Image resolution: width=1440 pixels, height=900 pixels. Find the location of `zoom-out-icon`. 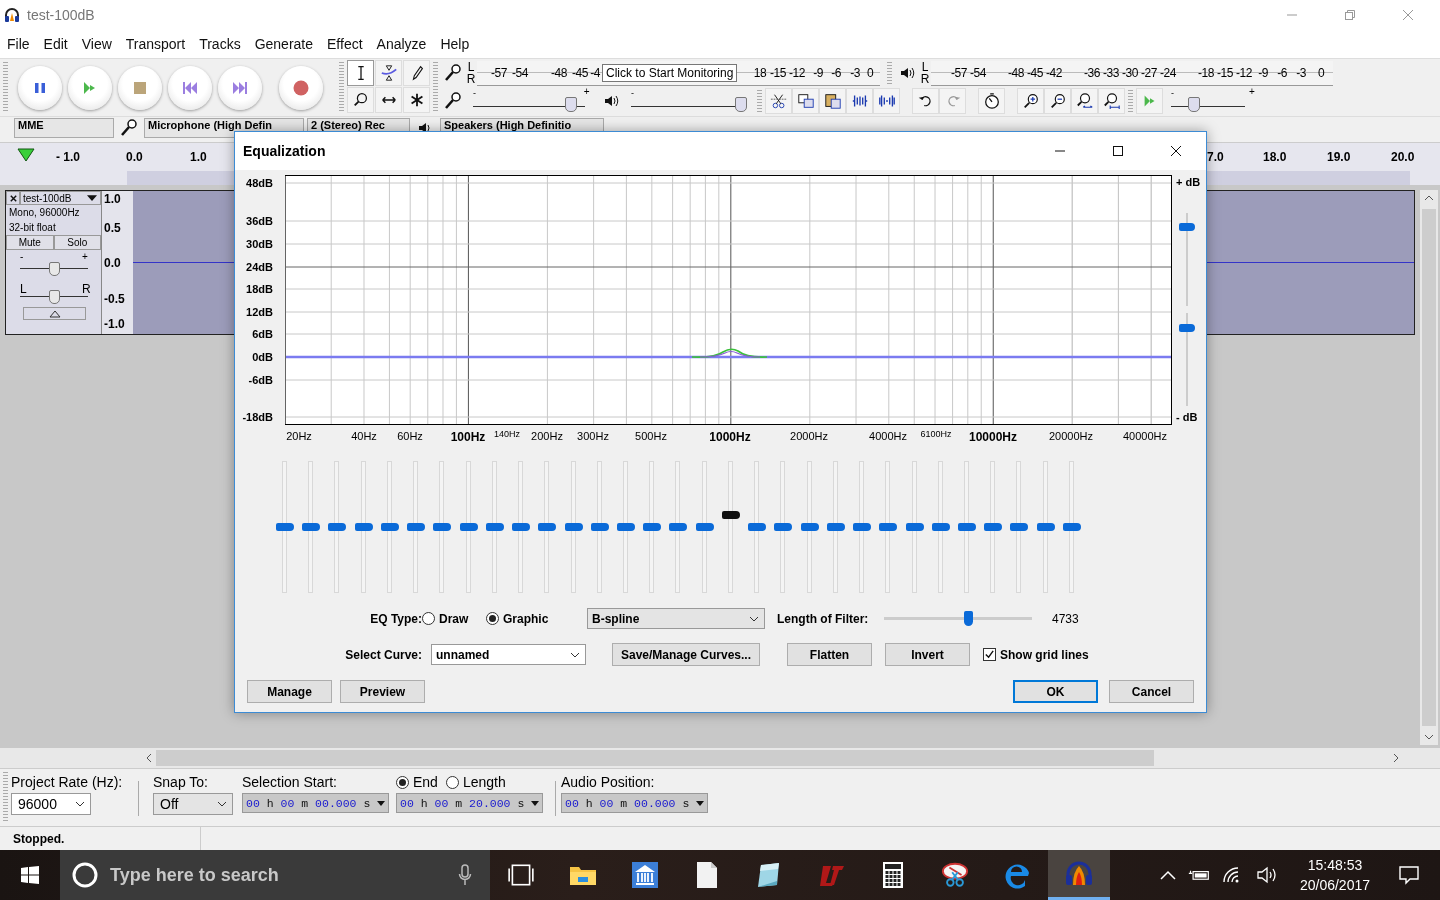

zoom-out-icon is located at coordinates (1057, 101).